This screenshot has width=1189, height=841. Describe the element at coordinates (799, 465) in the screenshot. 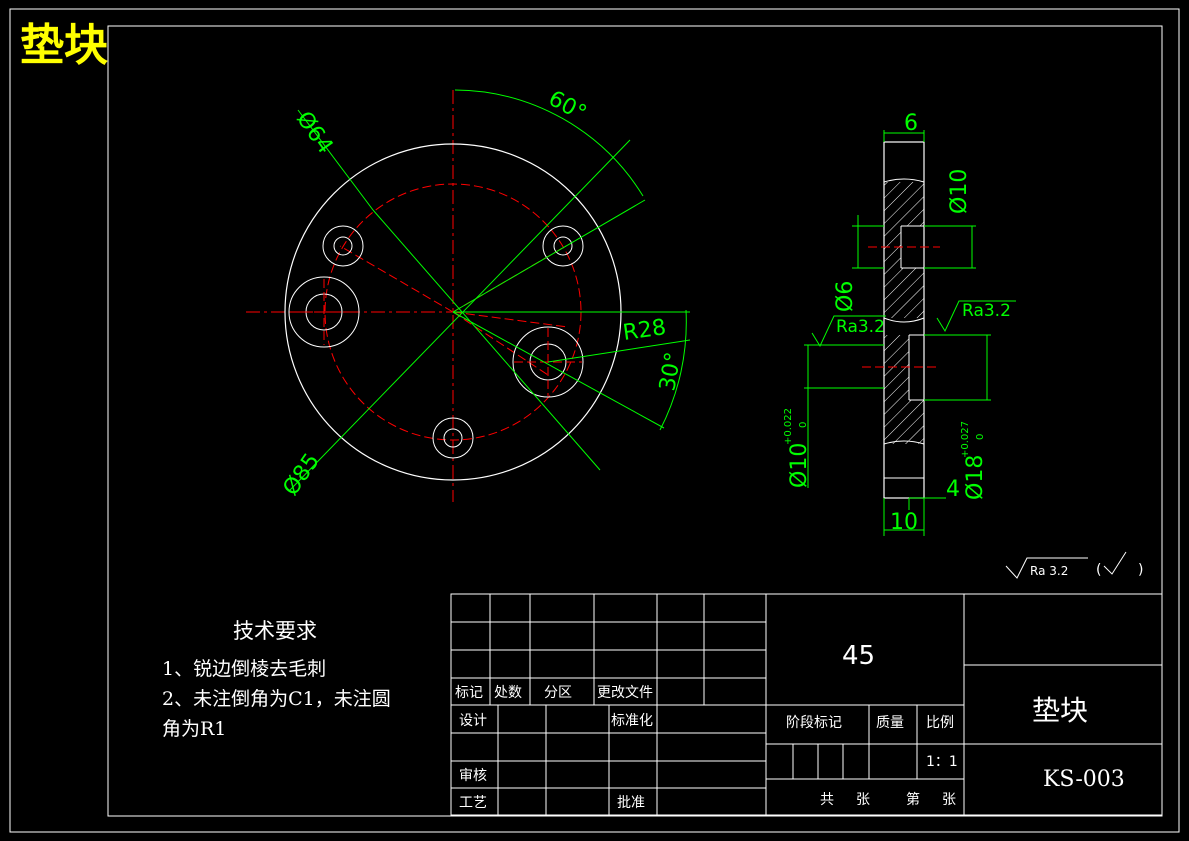

I see `dim-d10tol: Ø10` at that location.